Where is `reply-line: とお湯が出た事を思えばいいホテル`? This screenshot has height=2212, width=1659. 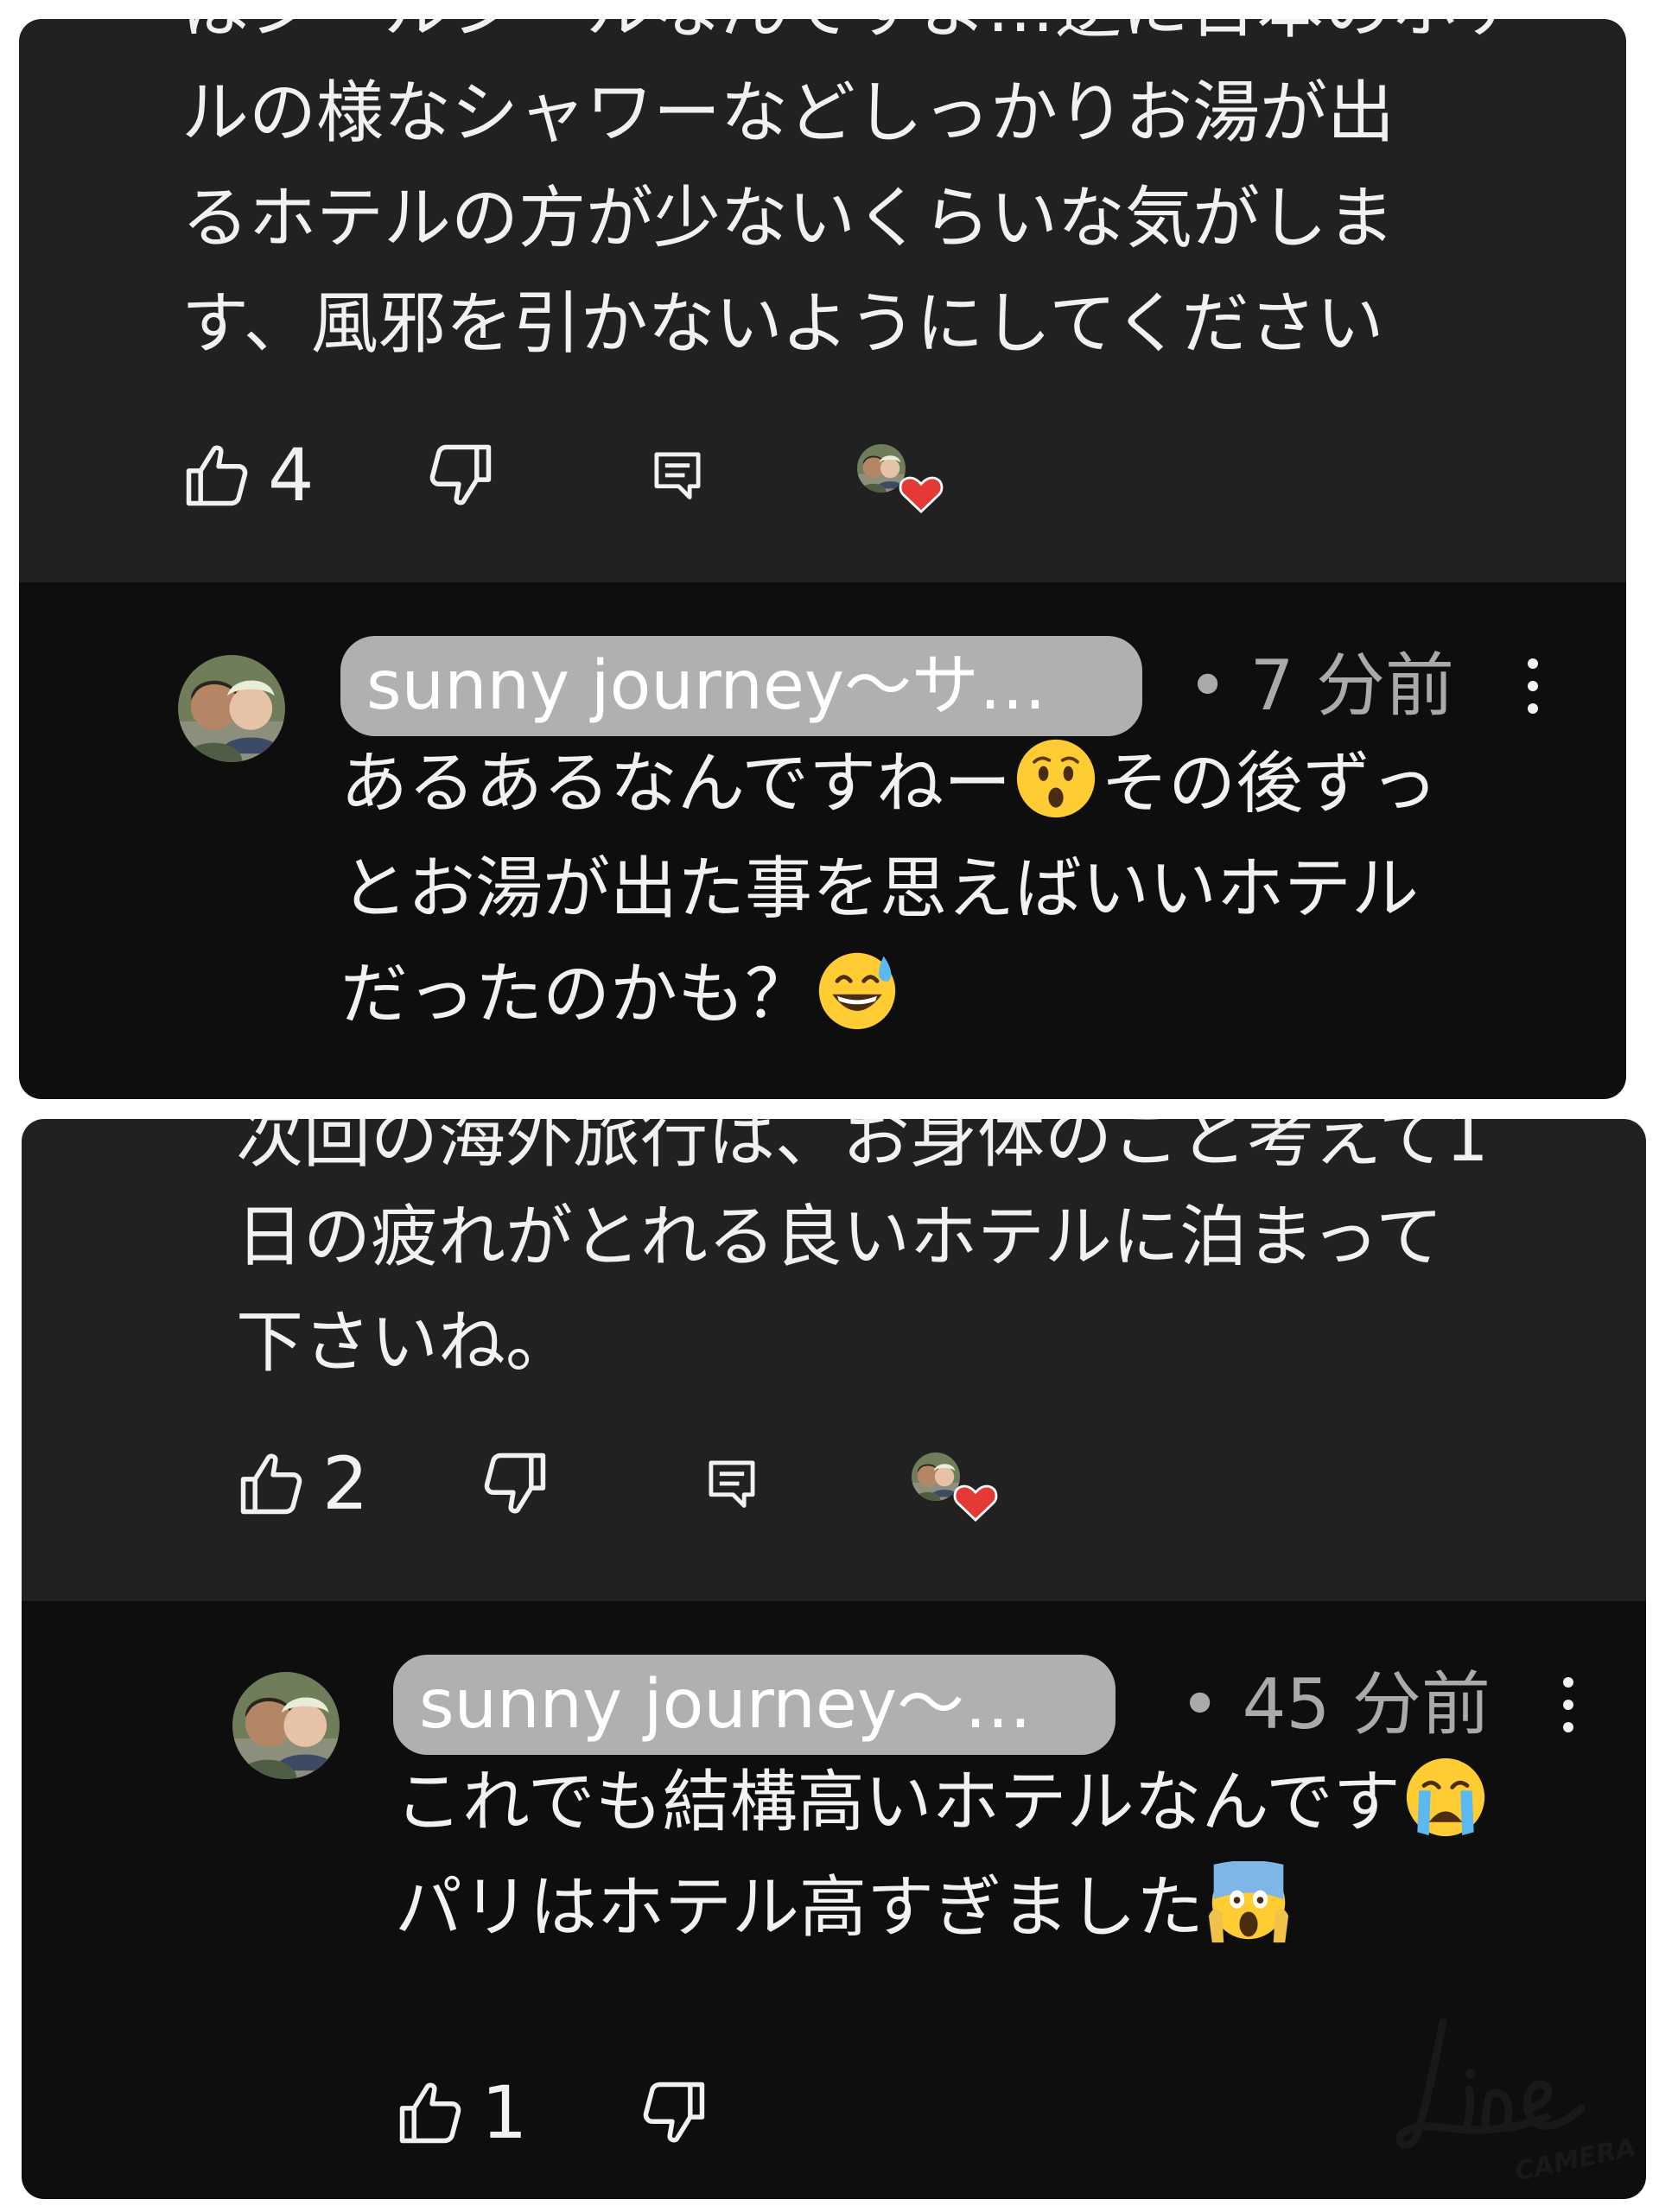
reply-line: とお湯が出た事を思えばいいホテル is located at coordinates (880, 889).